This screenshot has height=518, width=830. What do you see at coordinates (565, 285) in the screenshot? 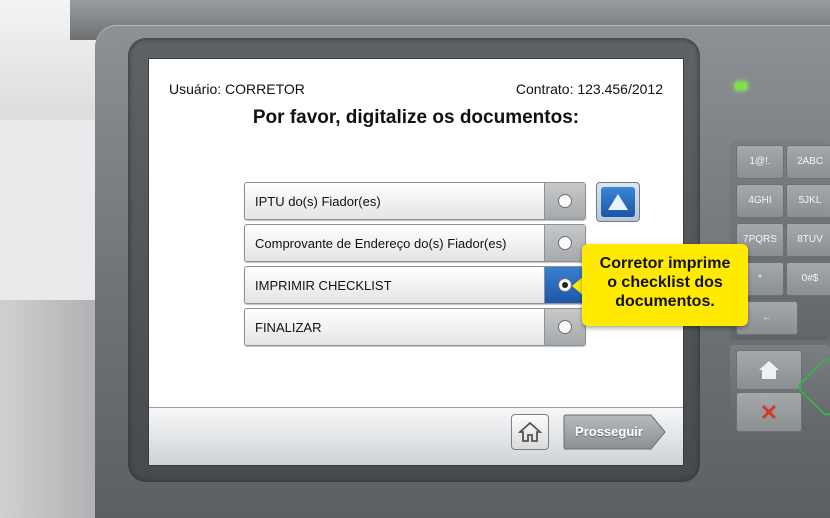
I see `radio-selected-icon` at bounding box center [565, 285].